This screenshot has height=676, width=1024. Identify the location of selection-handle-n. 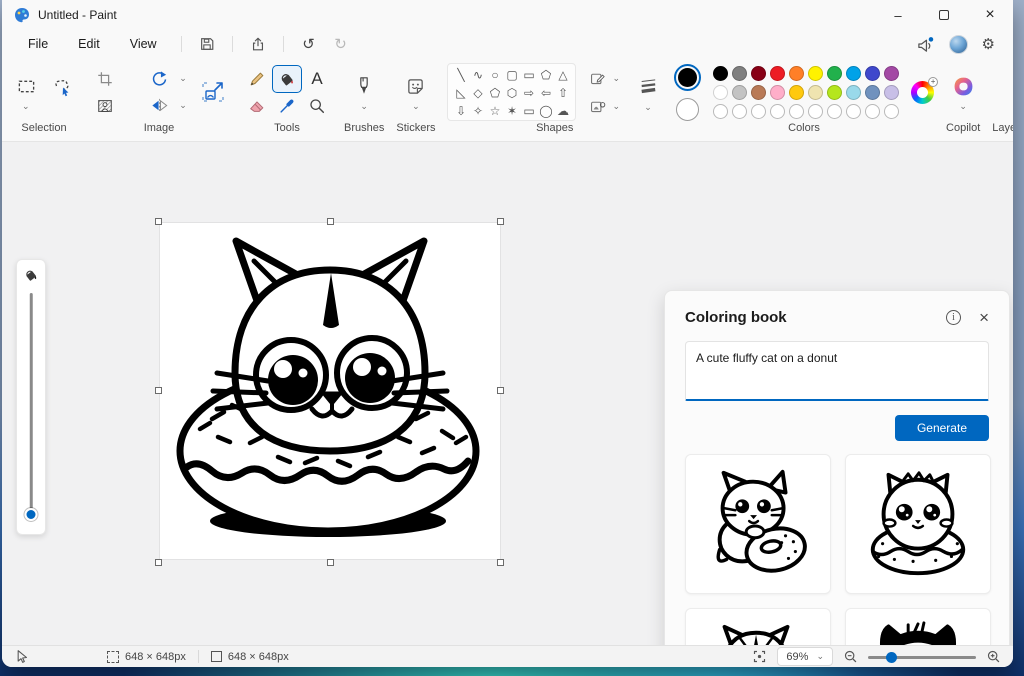
(330, 221).